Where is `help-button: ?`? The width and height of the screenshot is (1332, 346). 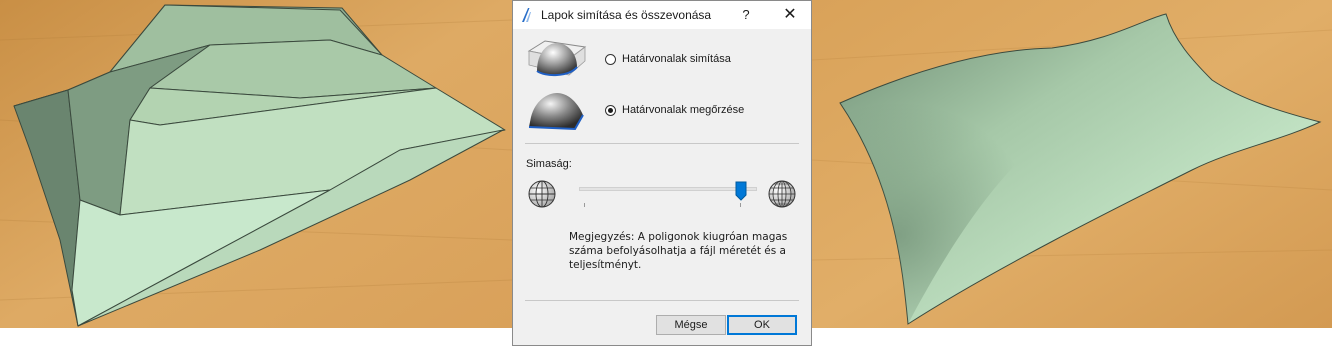
help-button: ? is located at coordinates (746, 15).